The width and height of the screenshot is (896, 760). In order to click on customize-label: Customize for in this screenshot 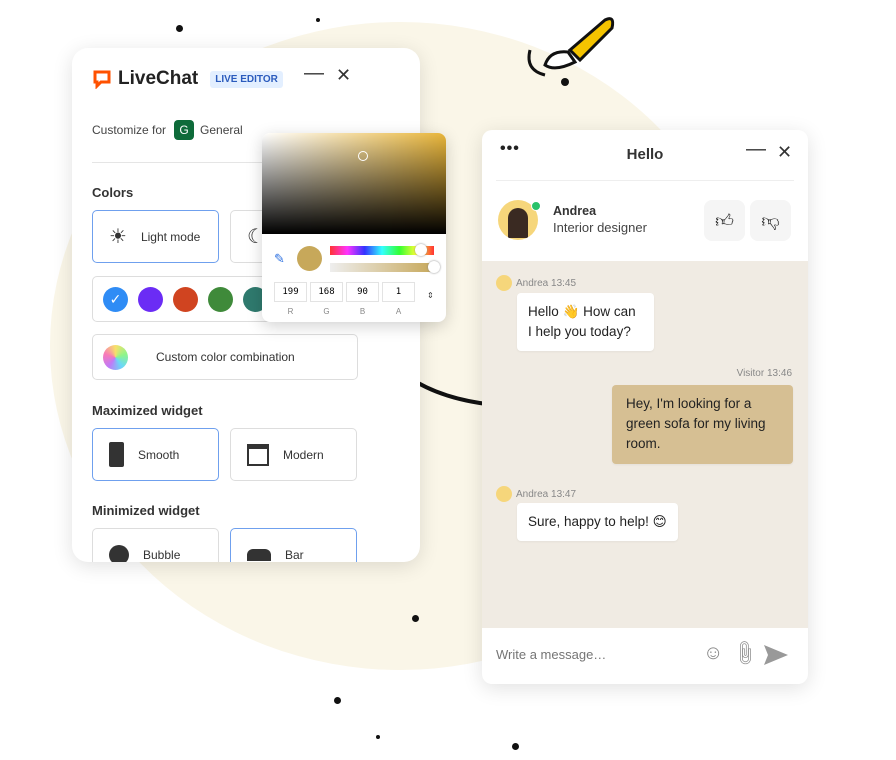, I will do `click(129, 130)`.